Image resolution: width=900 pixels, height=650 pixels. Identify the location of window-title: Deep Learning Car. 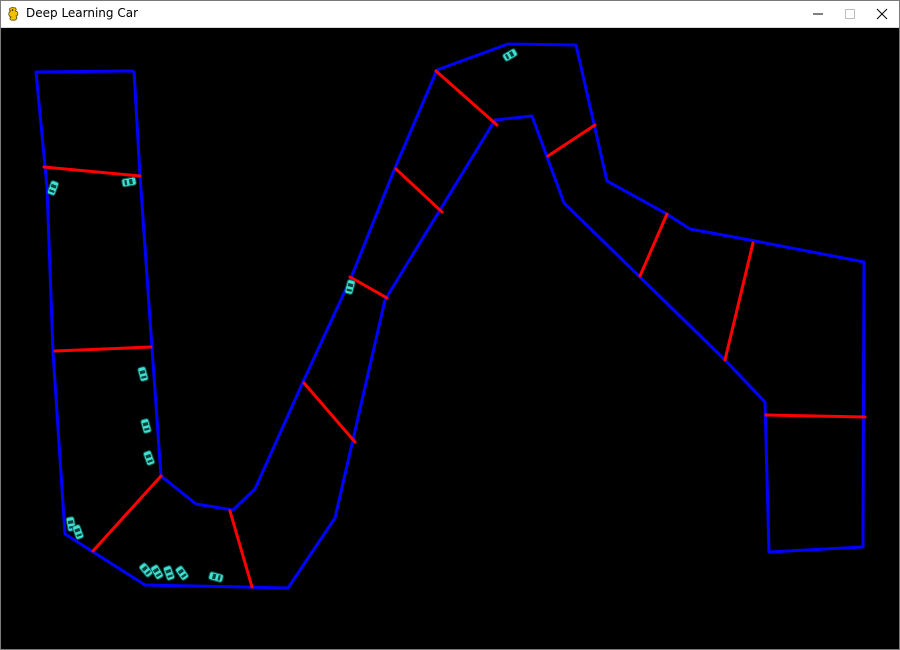
(82, 13).